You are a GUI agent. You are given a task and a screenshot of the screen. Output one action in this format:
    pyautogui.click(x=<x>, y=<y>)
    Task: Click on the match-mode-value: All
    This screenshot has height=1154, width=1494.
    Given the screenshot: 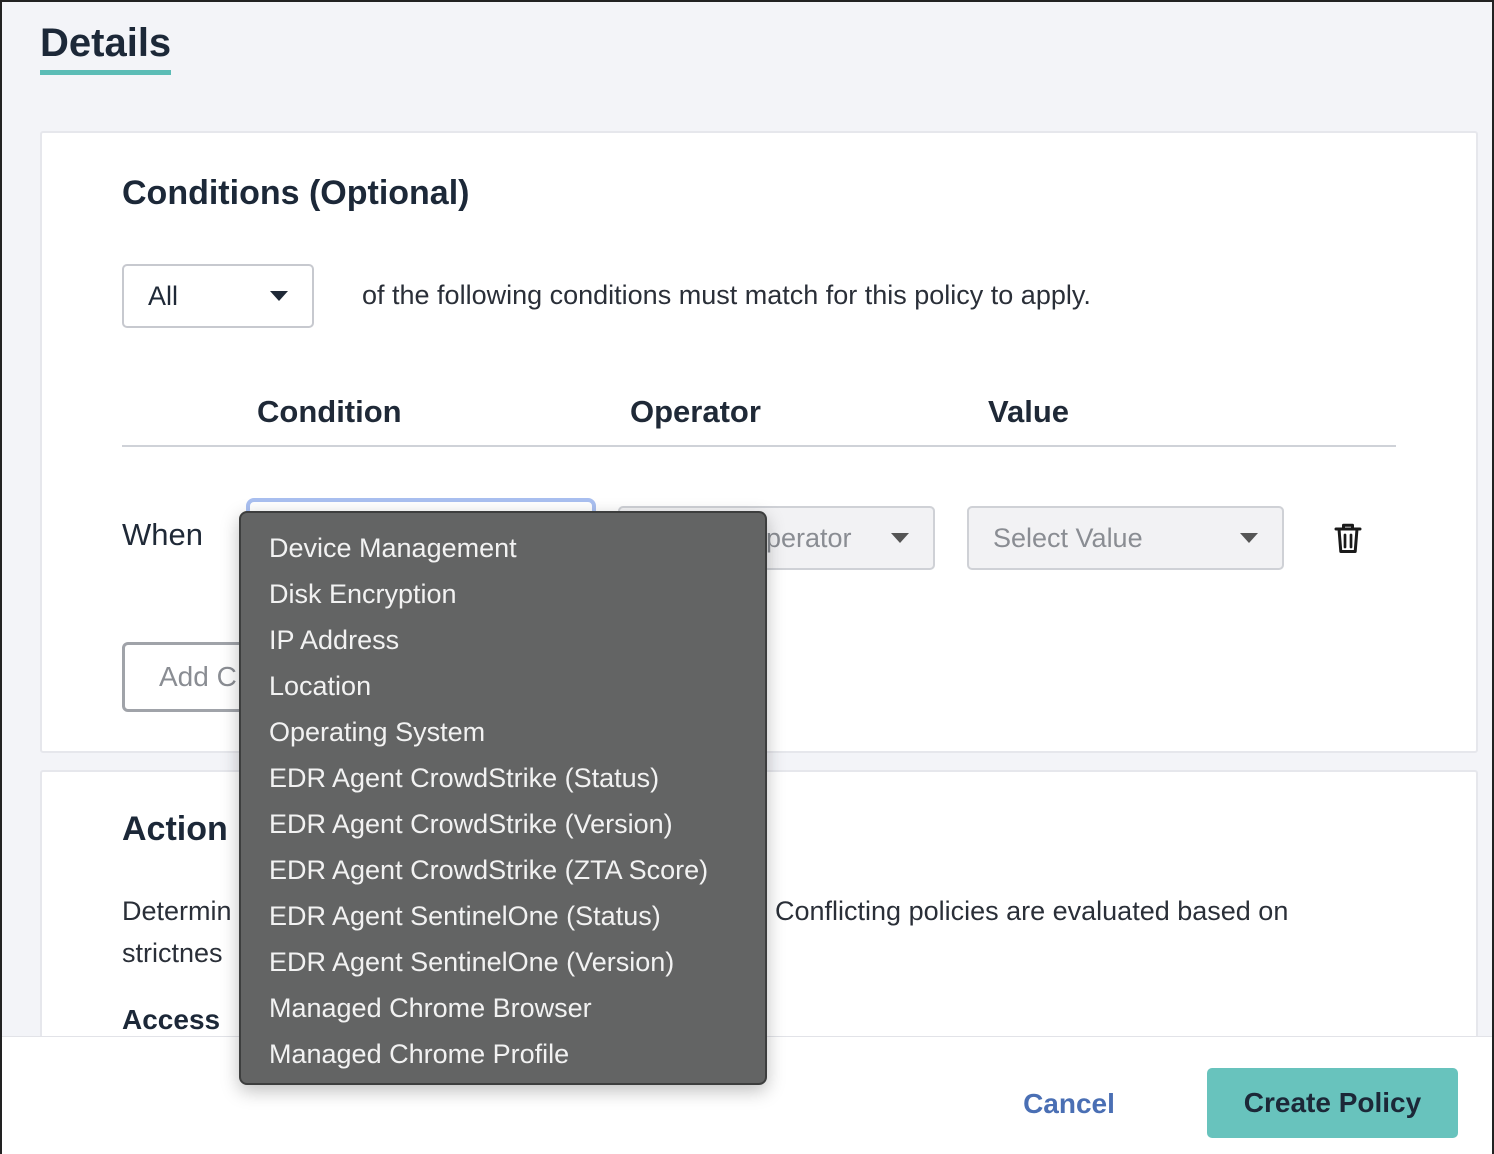 What is the action you would take?
    pyautogui.click(x=163, y=295)
    